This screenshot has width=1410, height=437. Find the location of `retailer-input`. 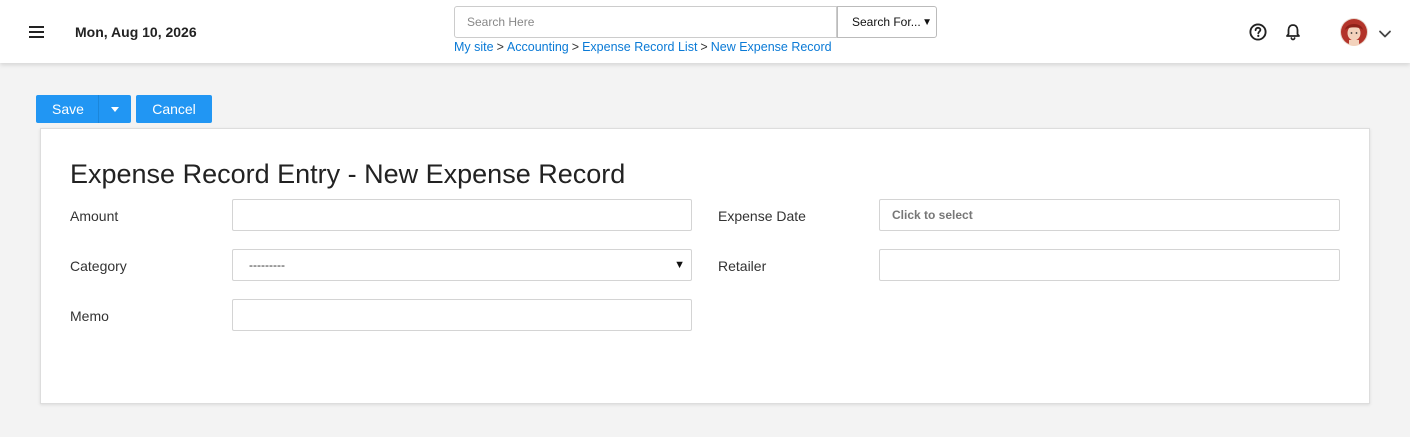

retailer-input is located at coordinates (1109, 265).